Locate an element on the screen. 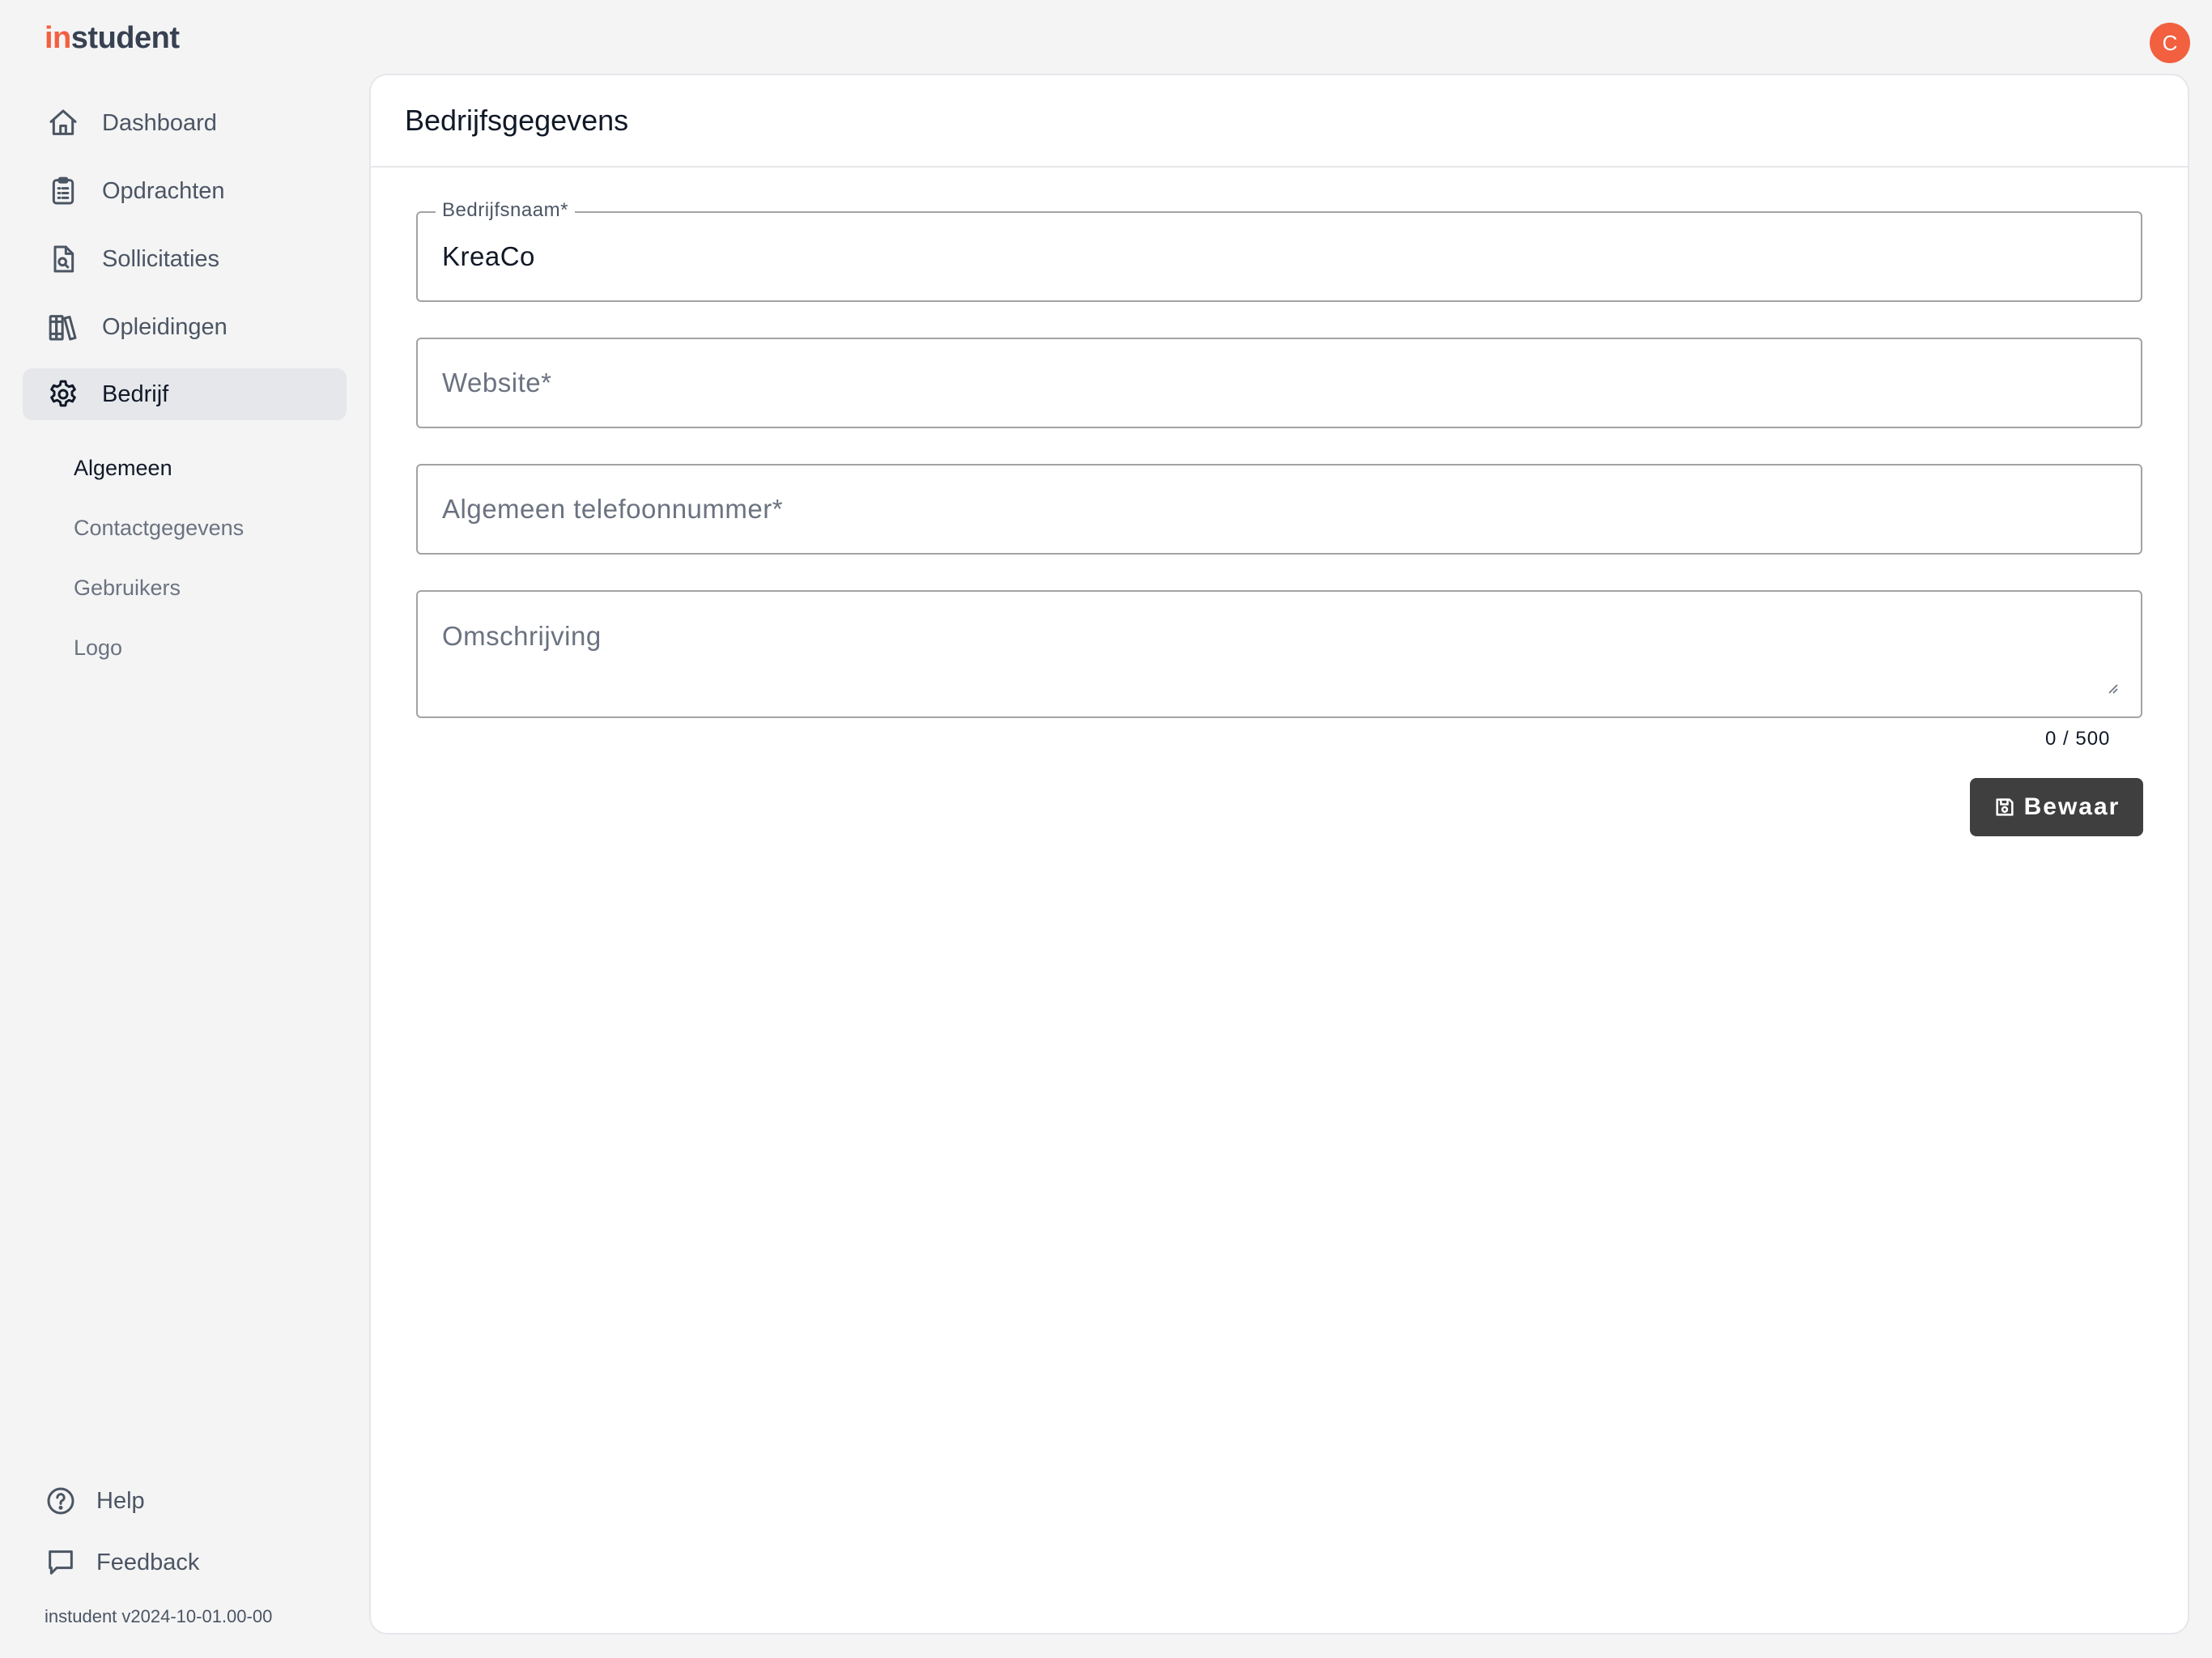 Image resolution: width=2212 pixels, height=1658 pixels. sidebar-item-bedrijf: Bedrijf is located at coordinates (185, 394).